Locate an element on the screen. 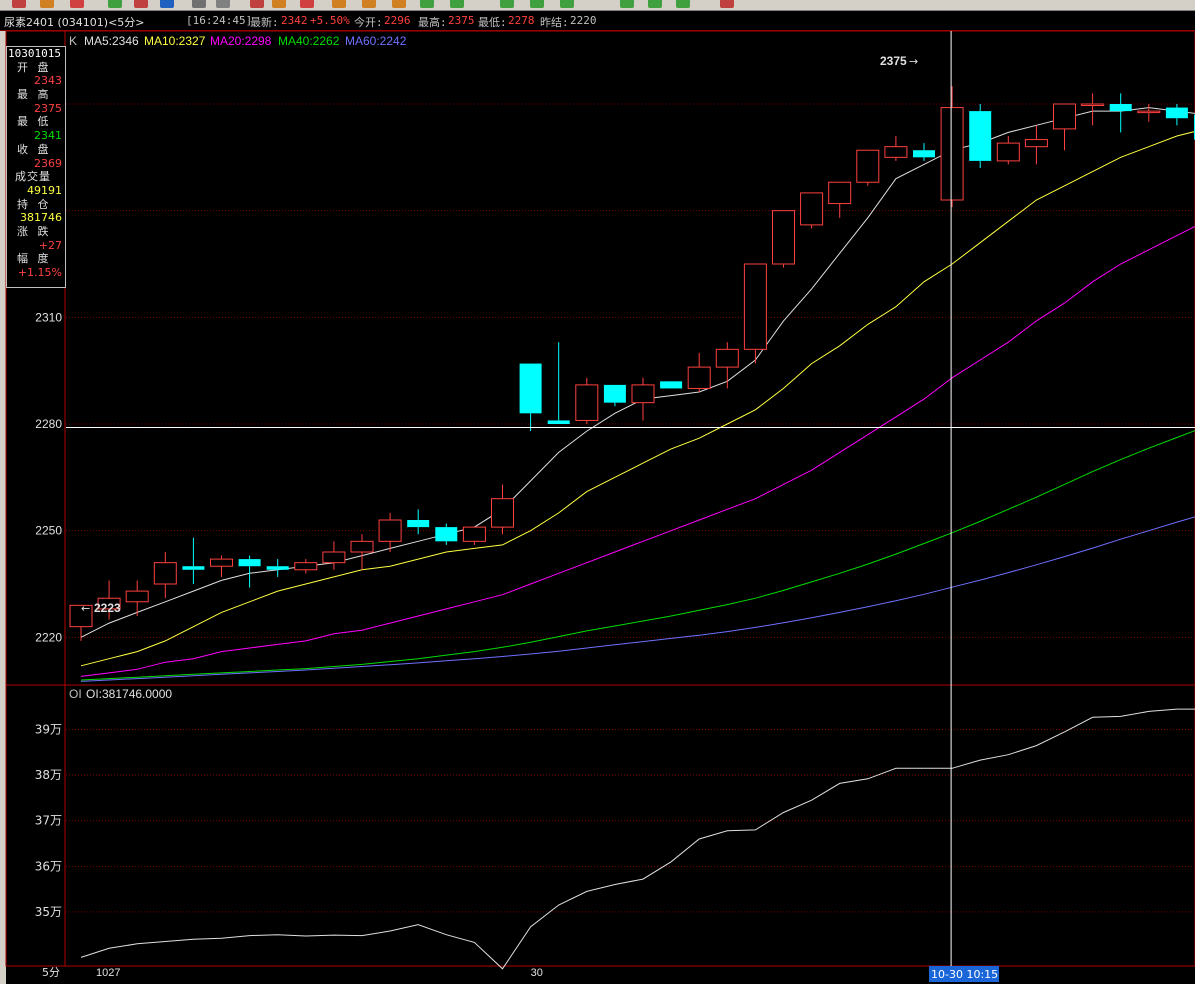 Image resolution: width=1195 pixels, height=984 pixels. price-tick-label: 2220 is located at coordinates (48, 637).